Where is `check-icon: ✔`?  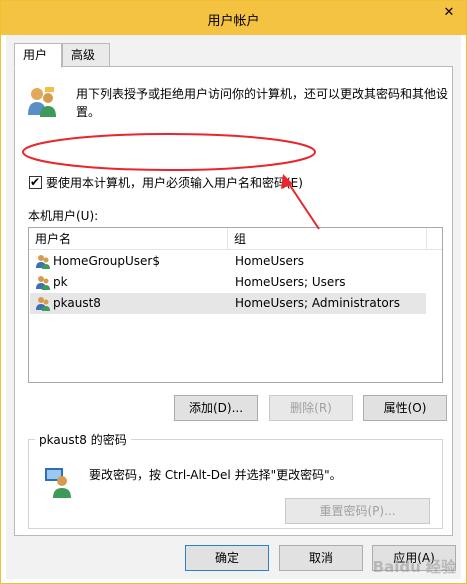
check-icon: ✔ is located at coordinates (35, 182).